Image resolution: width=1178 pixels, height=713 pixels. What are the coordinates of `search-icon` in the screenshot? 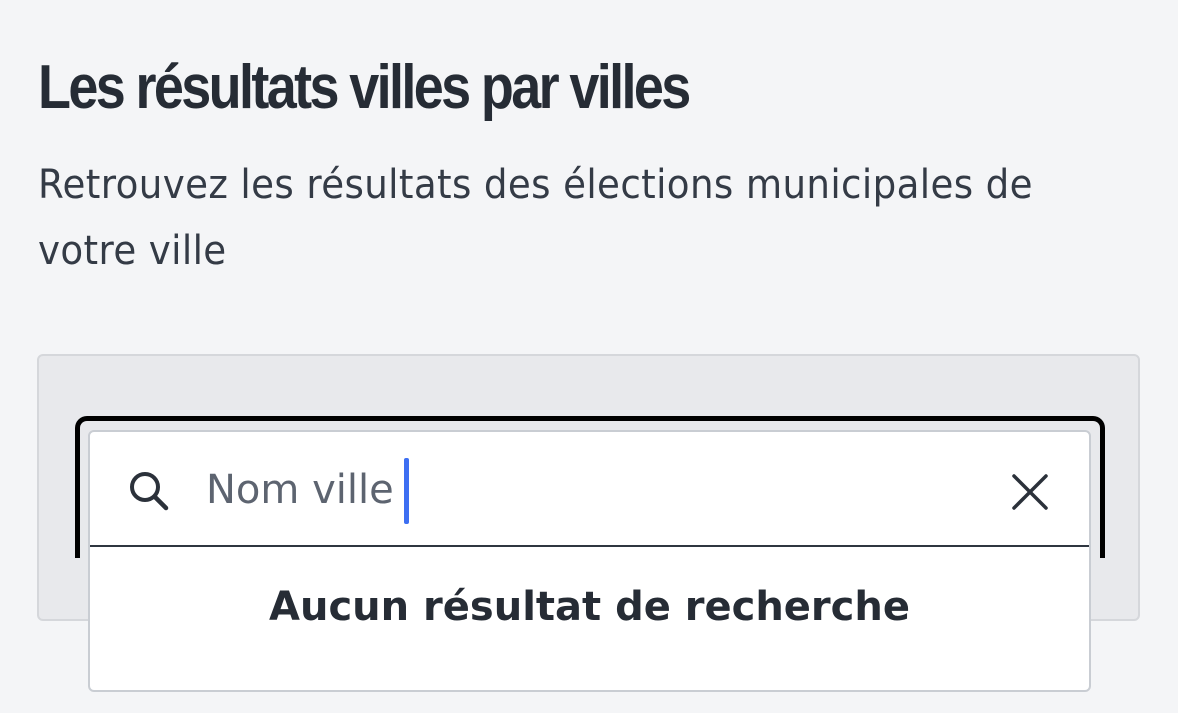 It's located at (149, 491).